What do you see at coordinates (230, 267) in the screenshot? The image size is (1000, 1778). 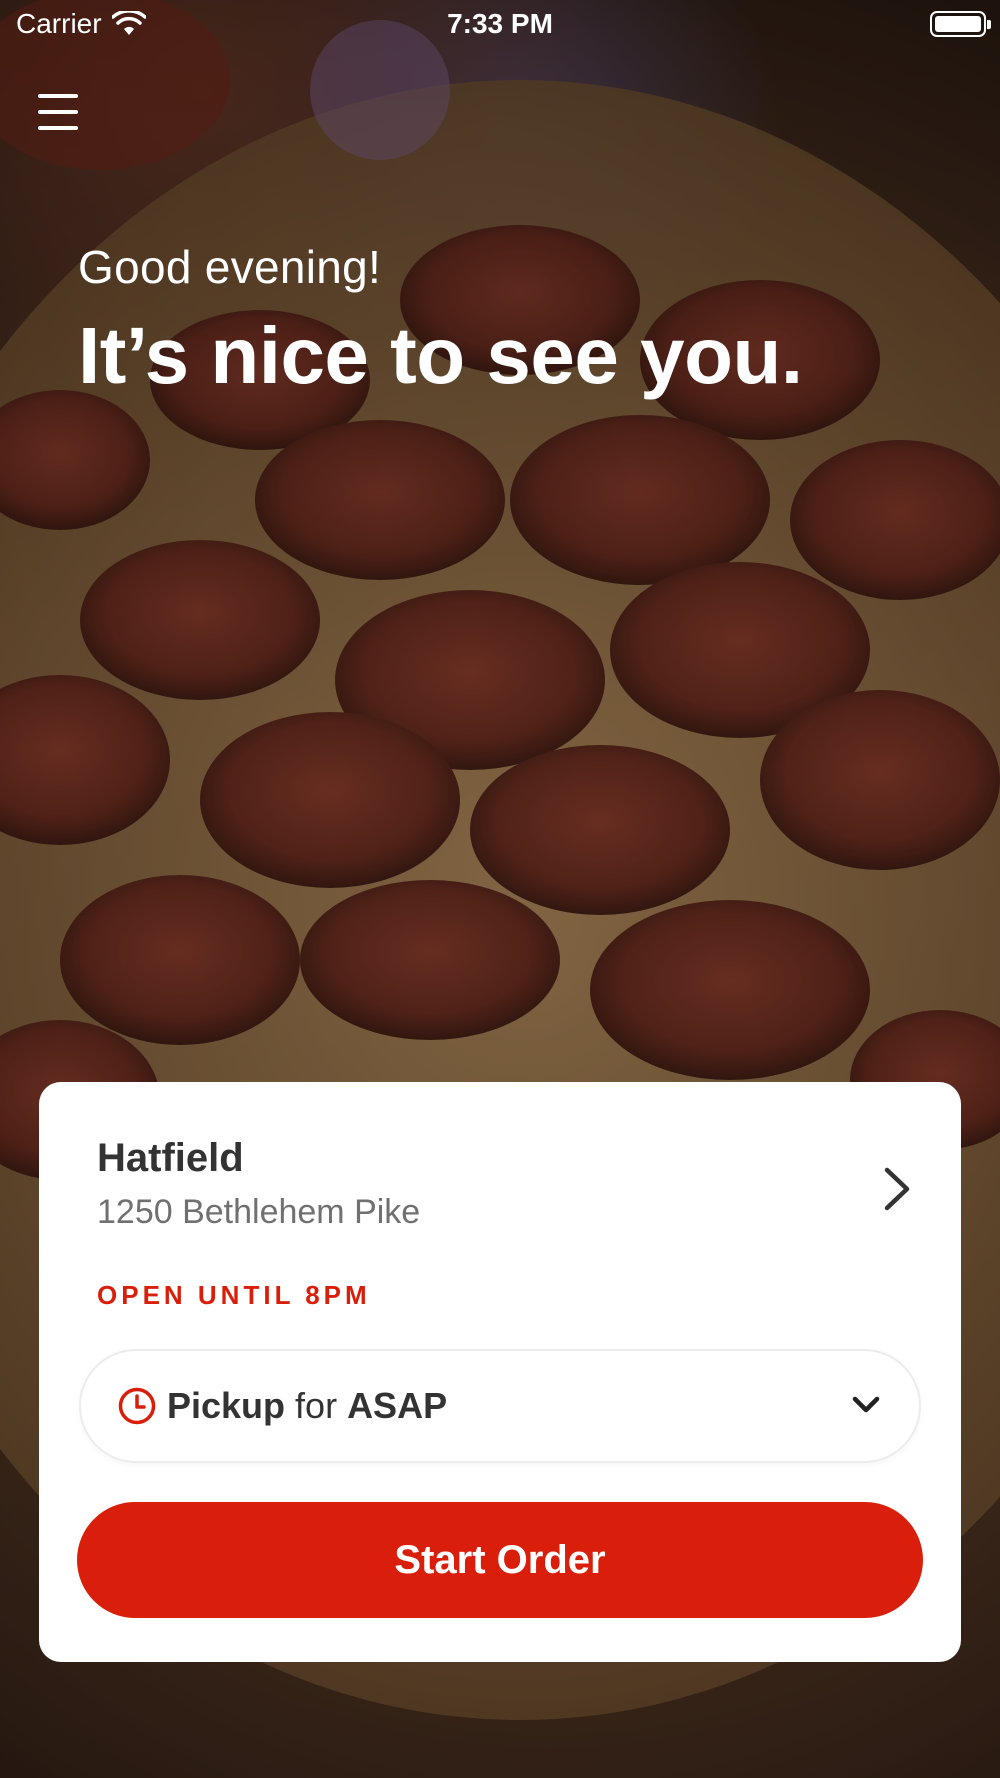 I see `greeting-subtitle: Good evening!` at bounding box center [230, 267].